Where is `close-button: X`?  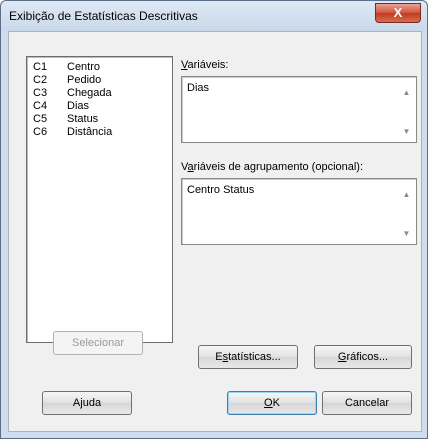 close-button: X is located at coordinates (398, 13).